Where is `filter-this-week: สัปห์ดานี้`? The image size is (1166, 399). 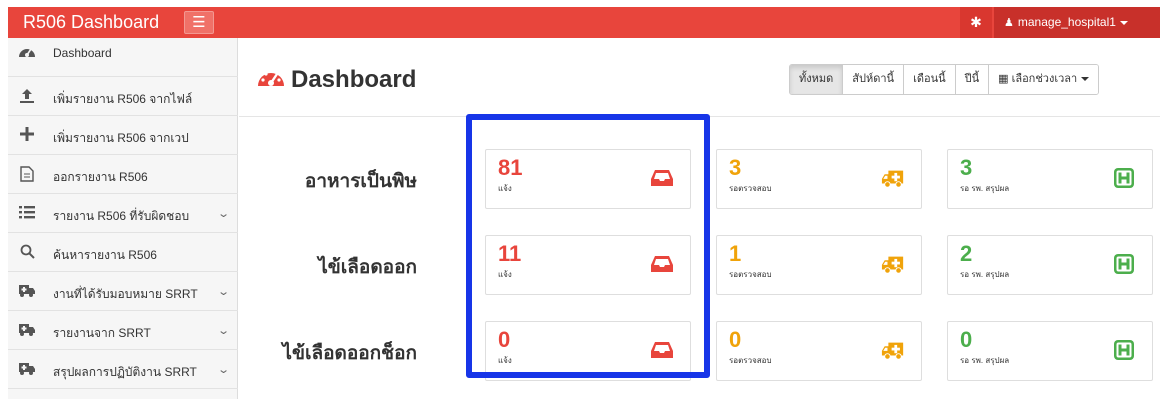 filter-this-week: สัปห์ดานี้ is located at coordinates (873, 79).